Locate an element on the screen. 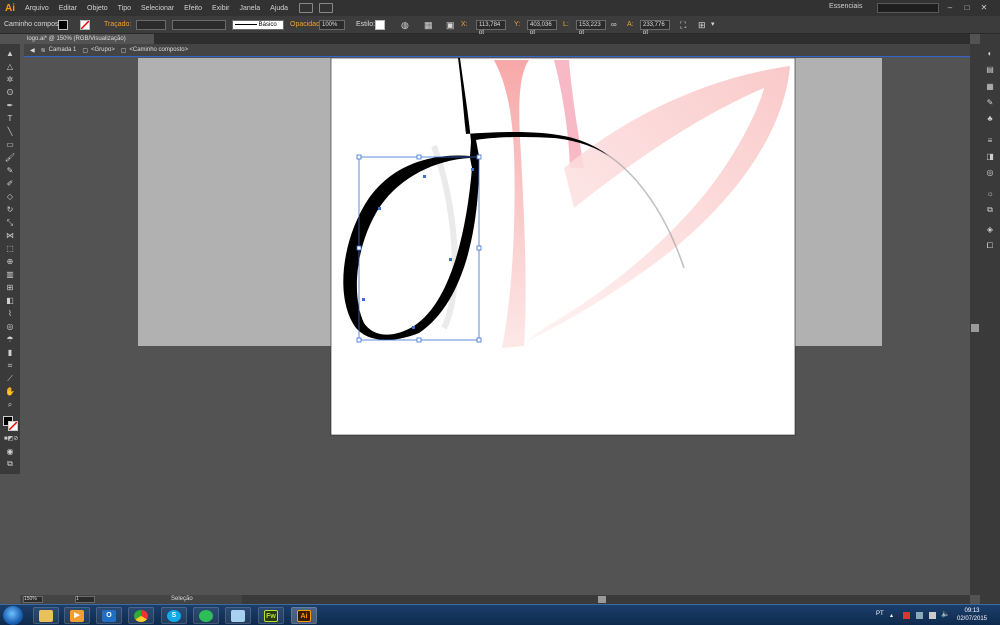 Image resolution: width=1000 pixels, height=625 pixels. tray-flag-icon is located at coordinates (906, 615).